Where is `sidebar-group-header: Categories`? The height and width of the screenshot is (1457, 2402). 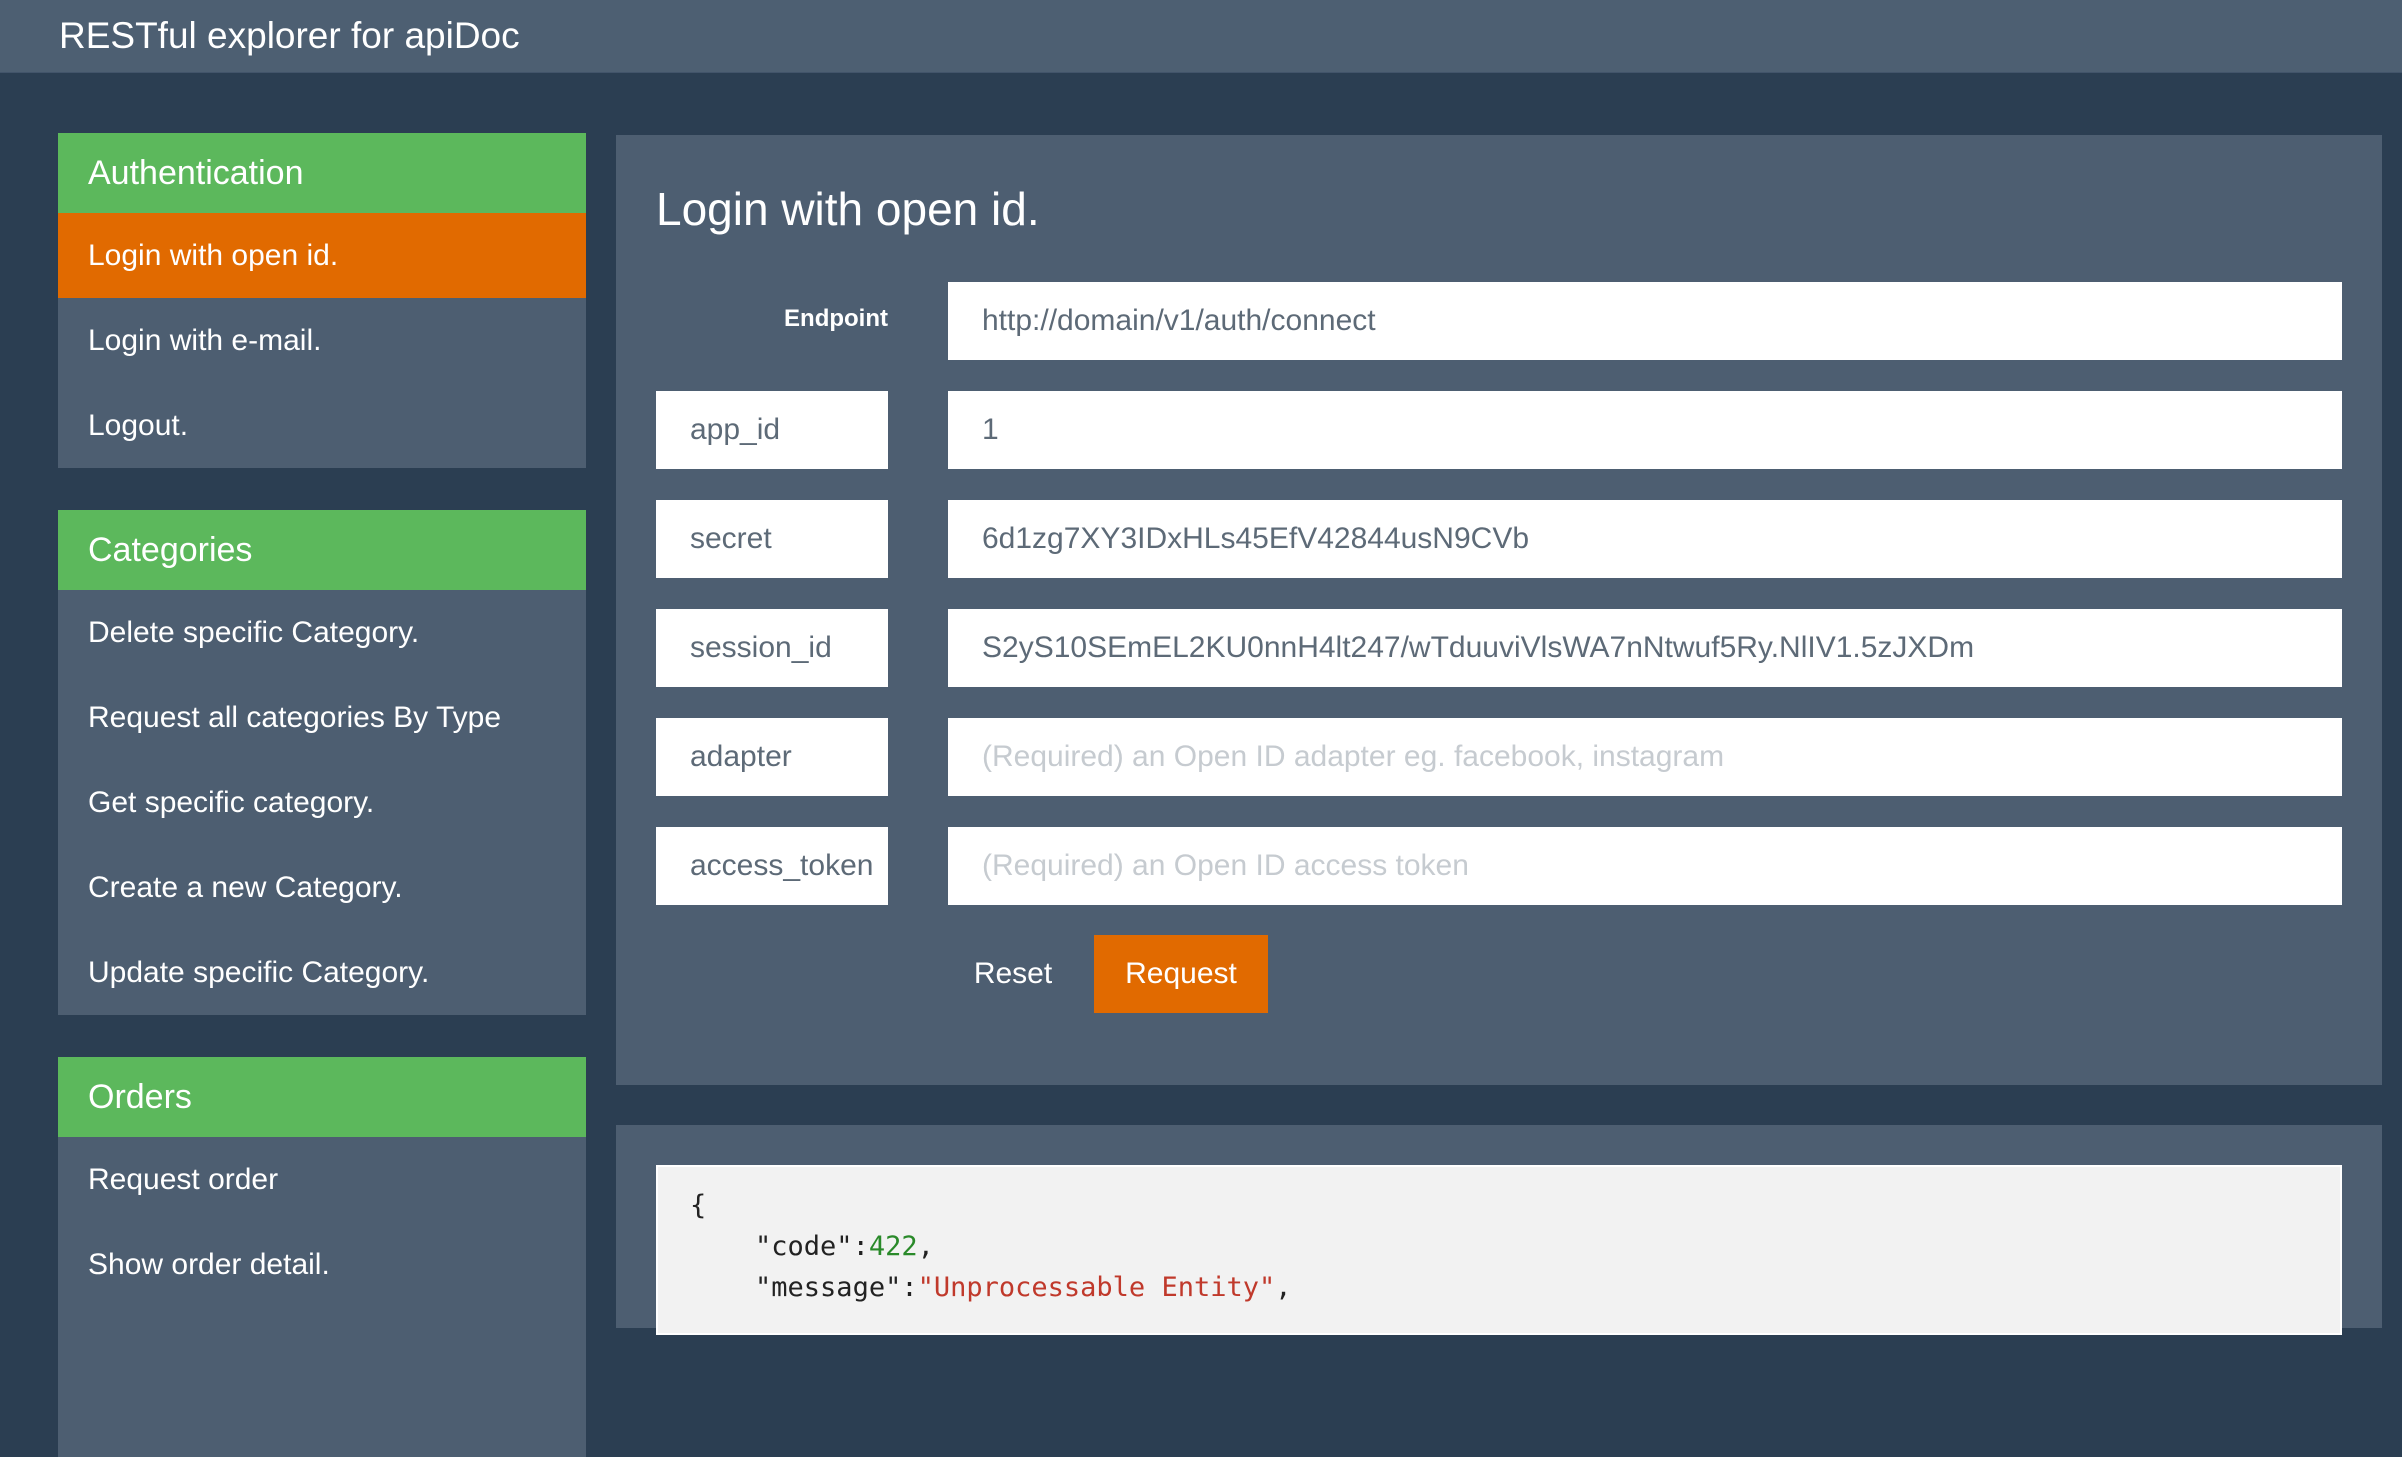
sidebar-group-header: Categories is located at coordinates (322, 550).